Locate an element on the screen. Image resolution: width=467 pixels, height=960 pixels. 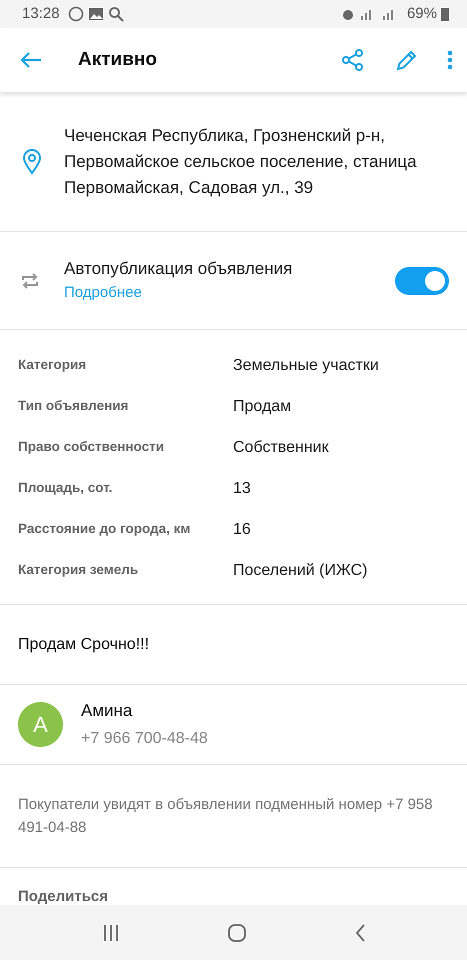
detail-label: Право собственности is located at coordinates (92, 447).